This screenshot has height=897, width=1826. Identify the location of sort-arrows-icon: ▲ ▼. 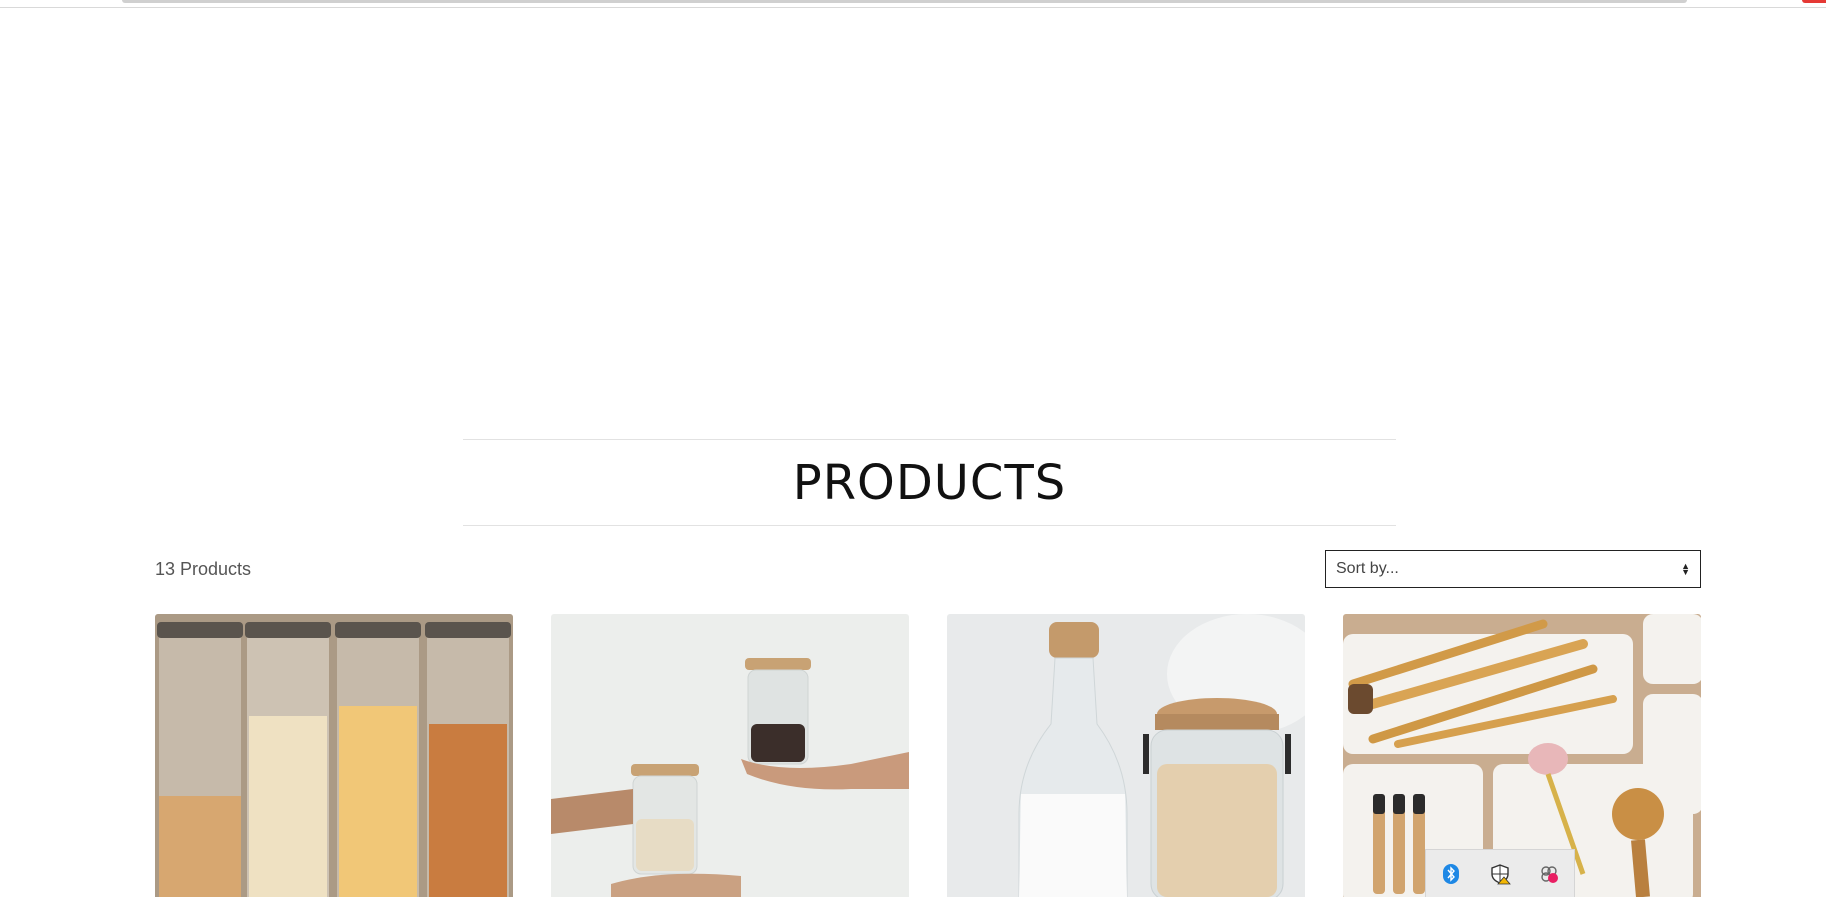
(1685, 569).